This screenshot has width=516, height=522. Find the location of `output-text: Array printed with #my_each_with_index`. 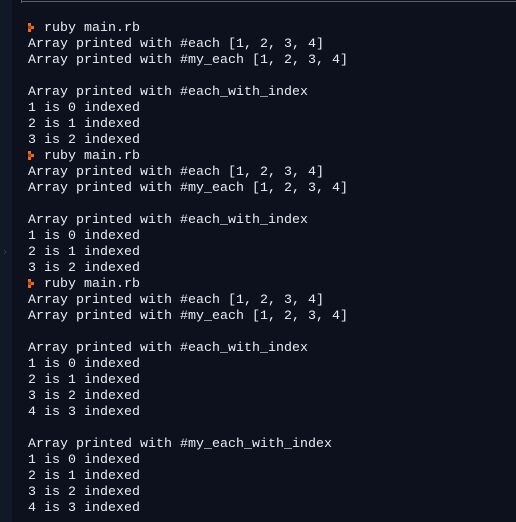

output-text: Array printed with #my_each_with_index is located at coordinates (180, 443).